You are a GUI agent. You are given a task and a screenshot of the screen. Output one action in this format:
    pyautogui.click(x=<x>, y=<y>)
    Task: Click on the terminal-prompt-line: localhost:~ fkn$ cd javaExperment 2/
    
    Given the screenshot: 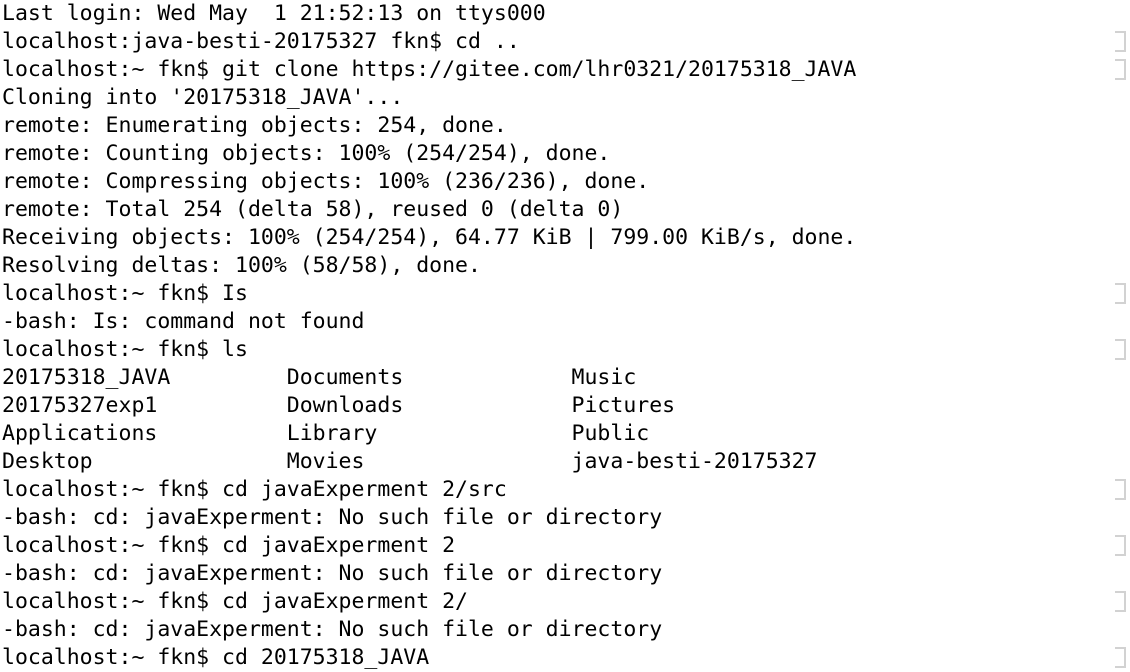 What is the action you would take?
    pyautogui.click(x=565, y=602)
    